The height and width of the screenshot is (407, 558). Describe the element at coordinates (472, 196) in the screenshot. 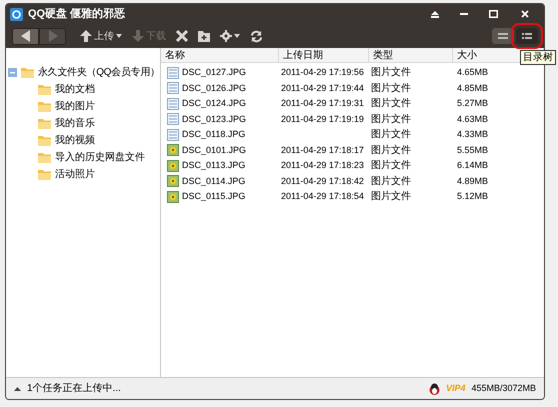

I see `file-size: 5.12MB` at that location.